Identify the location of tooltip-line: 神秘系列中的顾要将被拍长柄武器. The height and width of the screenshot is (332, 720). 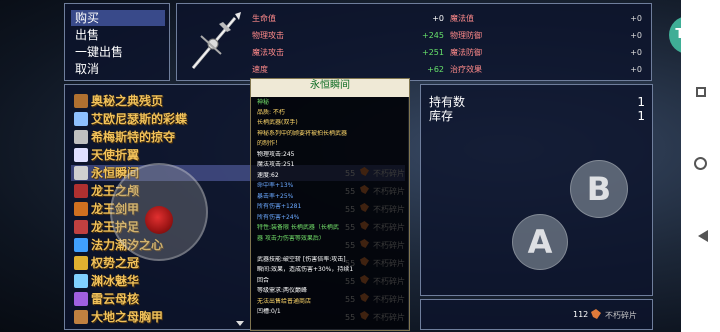
(302, 133).